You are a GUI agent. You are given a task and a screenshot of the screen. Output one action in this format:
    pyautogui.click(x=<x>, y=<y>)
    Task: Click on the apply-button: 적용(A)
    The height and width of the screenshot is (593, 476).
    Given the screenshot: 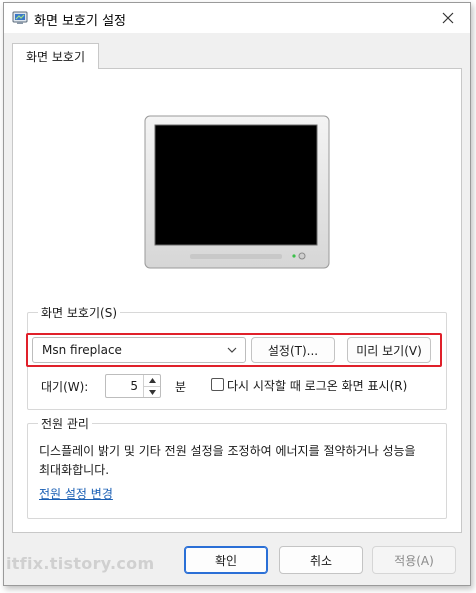 What is the action you would take?
    pyautogui.click(x=414, y=560)
    